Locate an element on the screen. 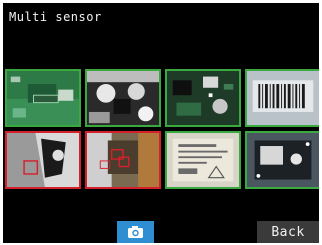 The width and height of the screenshot is (322, 245). back-button: Back is located at coordinates (288, 232).